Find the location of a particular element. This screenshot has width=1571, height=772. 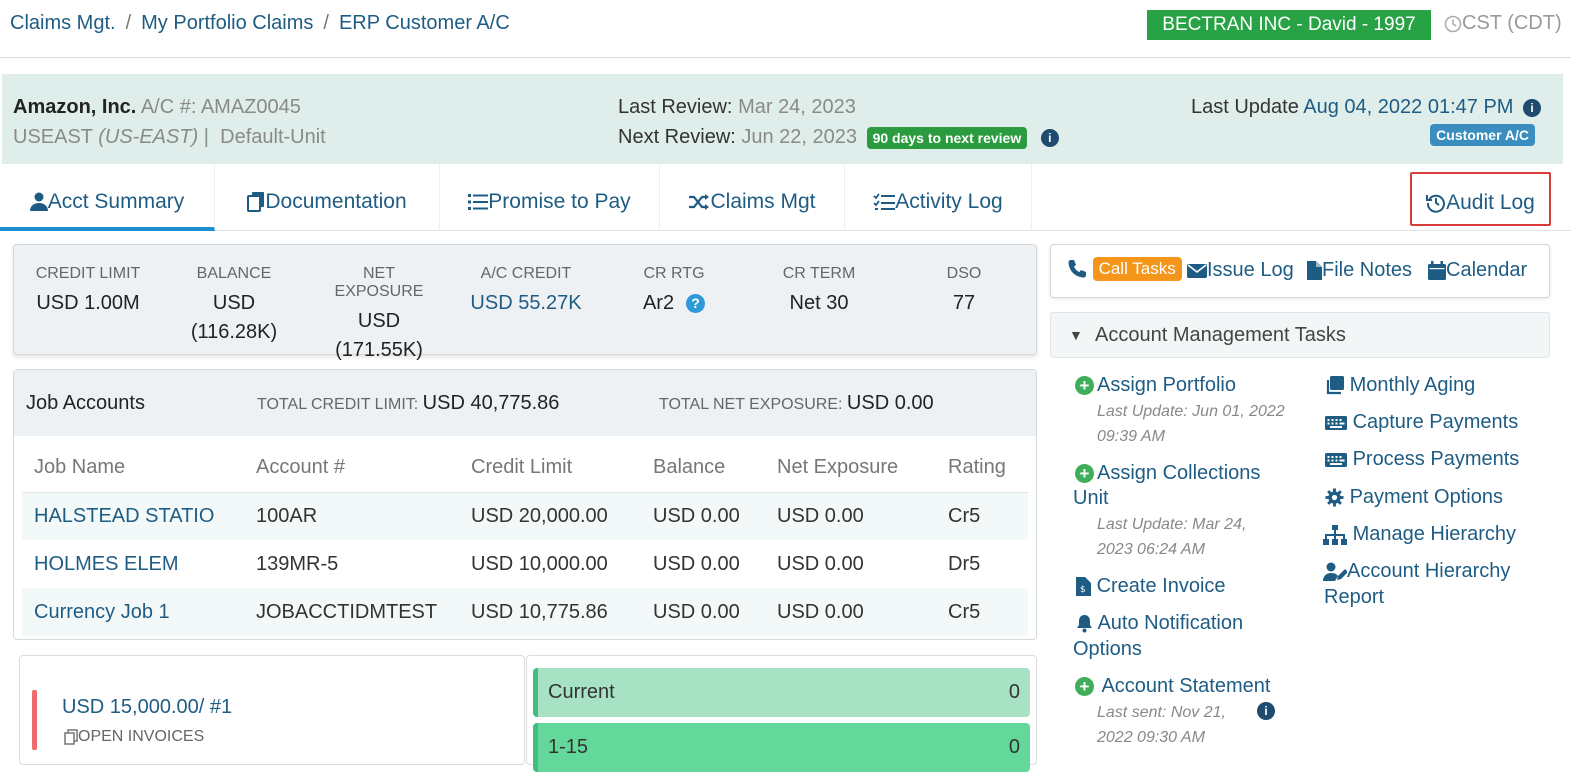

table-cell: USD 10,000.00 is located at coordinates (539, 563).